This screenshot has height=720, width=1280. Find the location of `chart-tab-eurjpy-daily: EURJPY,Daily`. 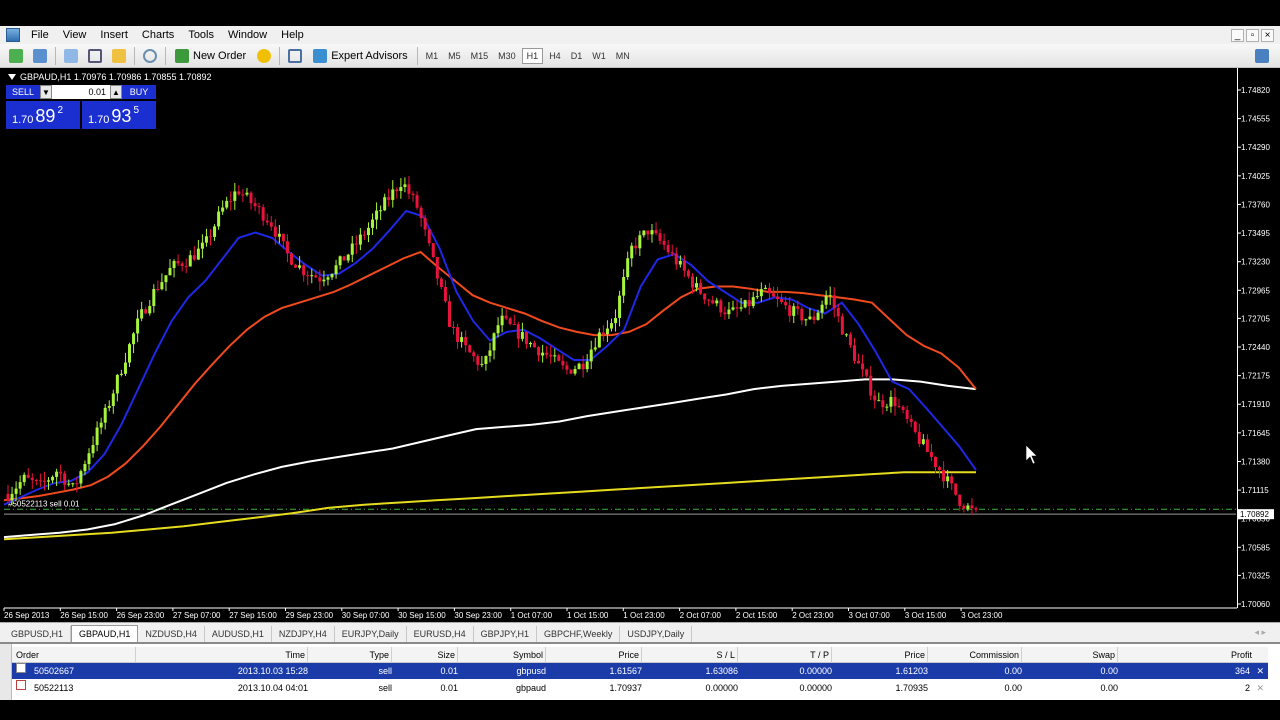

chart-tab-eurjpy-daily: EURJPY,Daily is located at coordinates (371, 634).